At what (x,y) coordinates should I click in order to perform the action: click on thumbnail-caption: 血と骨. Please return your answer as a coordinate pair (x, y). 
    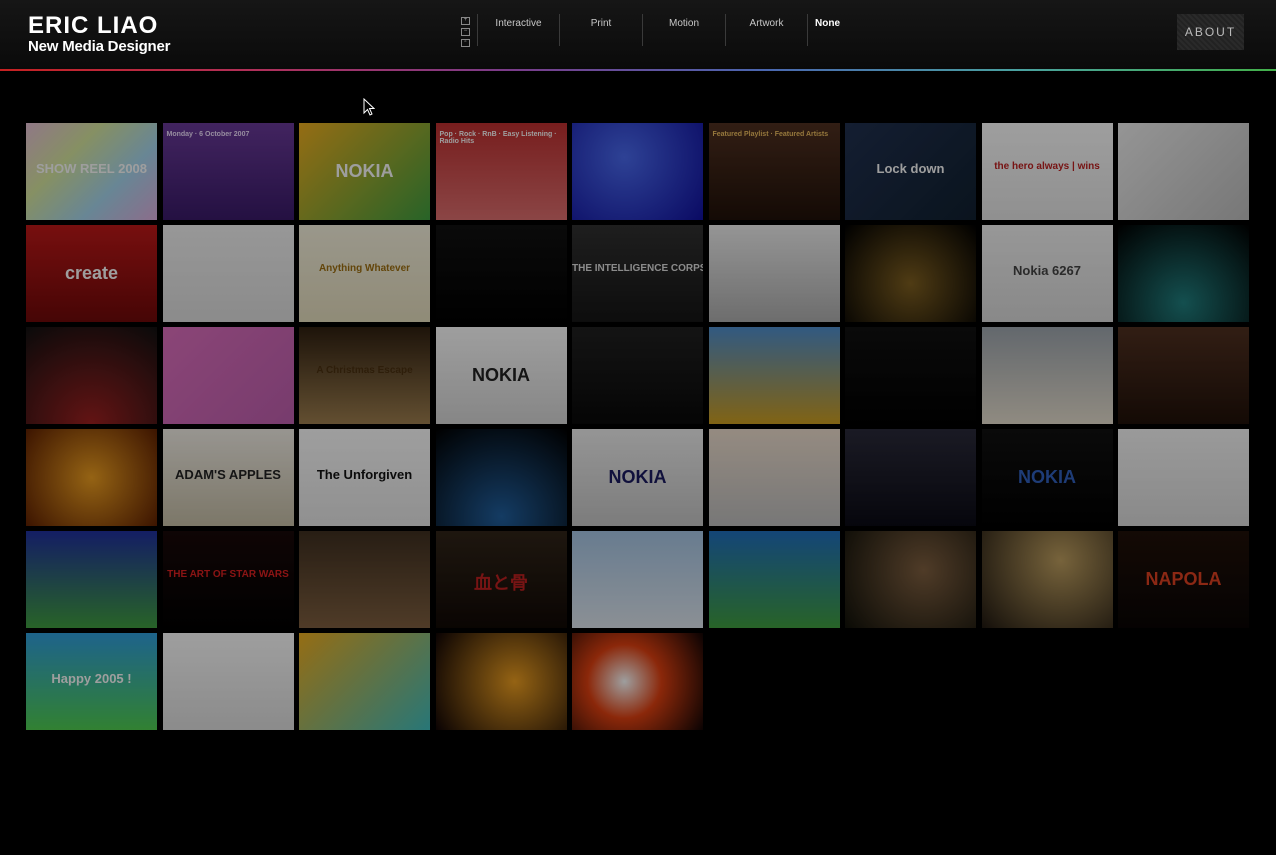
    Looking at the image, I should click on (501, 583).